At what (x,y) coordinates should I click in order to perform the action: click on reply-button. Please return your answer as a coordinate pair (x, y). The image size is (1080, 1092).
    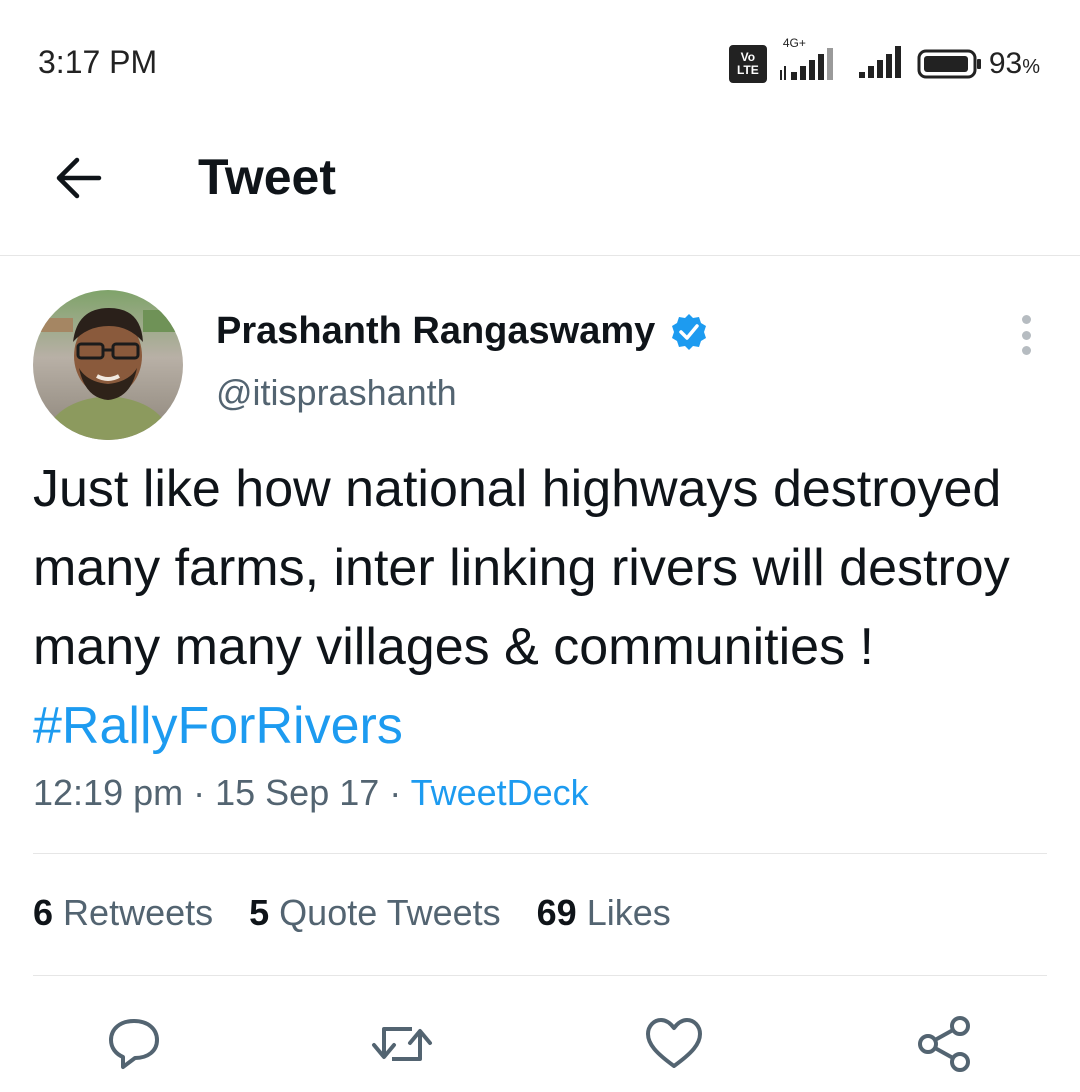
    Looking at the image, I should click on (134, 1044).